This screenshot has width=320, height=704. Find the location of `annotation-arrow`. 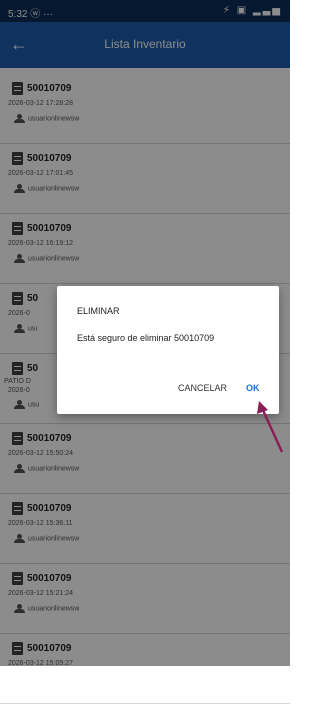

annotation-arrow is located at coordinates (270, 427).